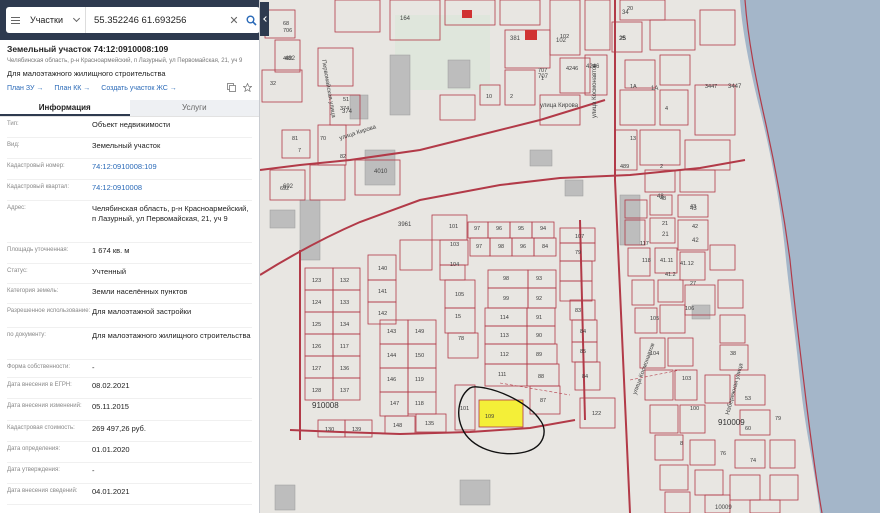  Describe the element at coordinates (689, 309) in the screenshot. I see `svg-text: 106` at that location.